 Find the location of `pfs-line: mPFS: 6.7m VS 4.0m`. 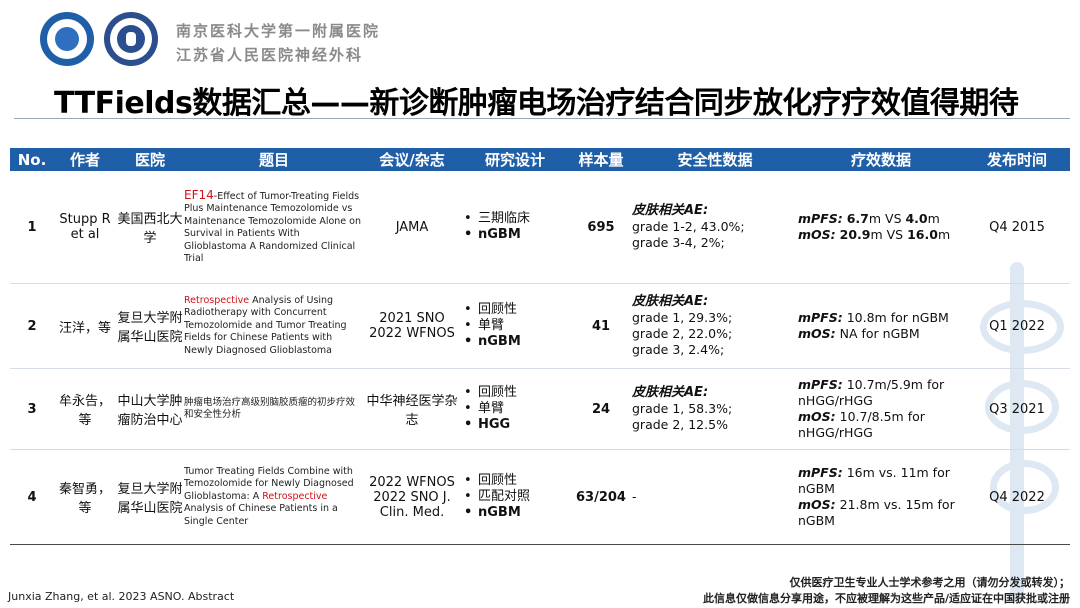

pfs-line: mPFS: 6.7m VS 4.0m is located at coordinates (881, 219).